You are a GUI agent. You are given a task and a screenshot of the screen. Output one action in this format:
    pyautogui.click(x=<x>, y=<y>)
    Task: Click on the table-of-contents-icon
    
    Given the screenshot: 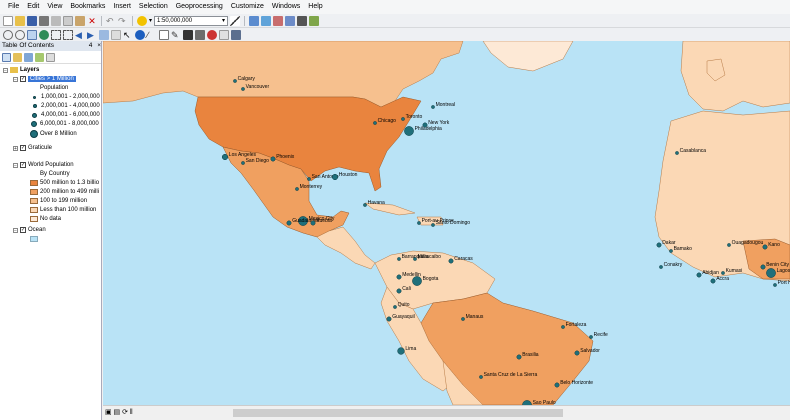 What is the action you would take?
    pyautogui.click(x=254, y=20)
    